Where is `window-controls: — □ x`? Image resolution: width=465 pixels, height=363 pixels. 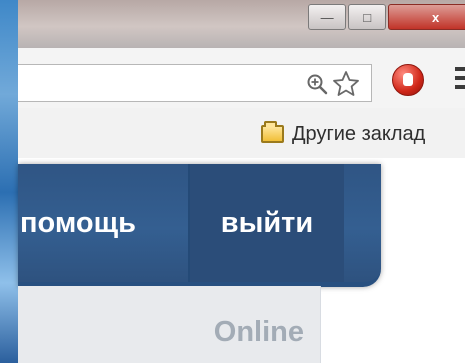
window-controls: — □ x is located at coordinates (386, 17).